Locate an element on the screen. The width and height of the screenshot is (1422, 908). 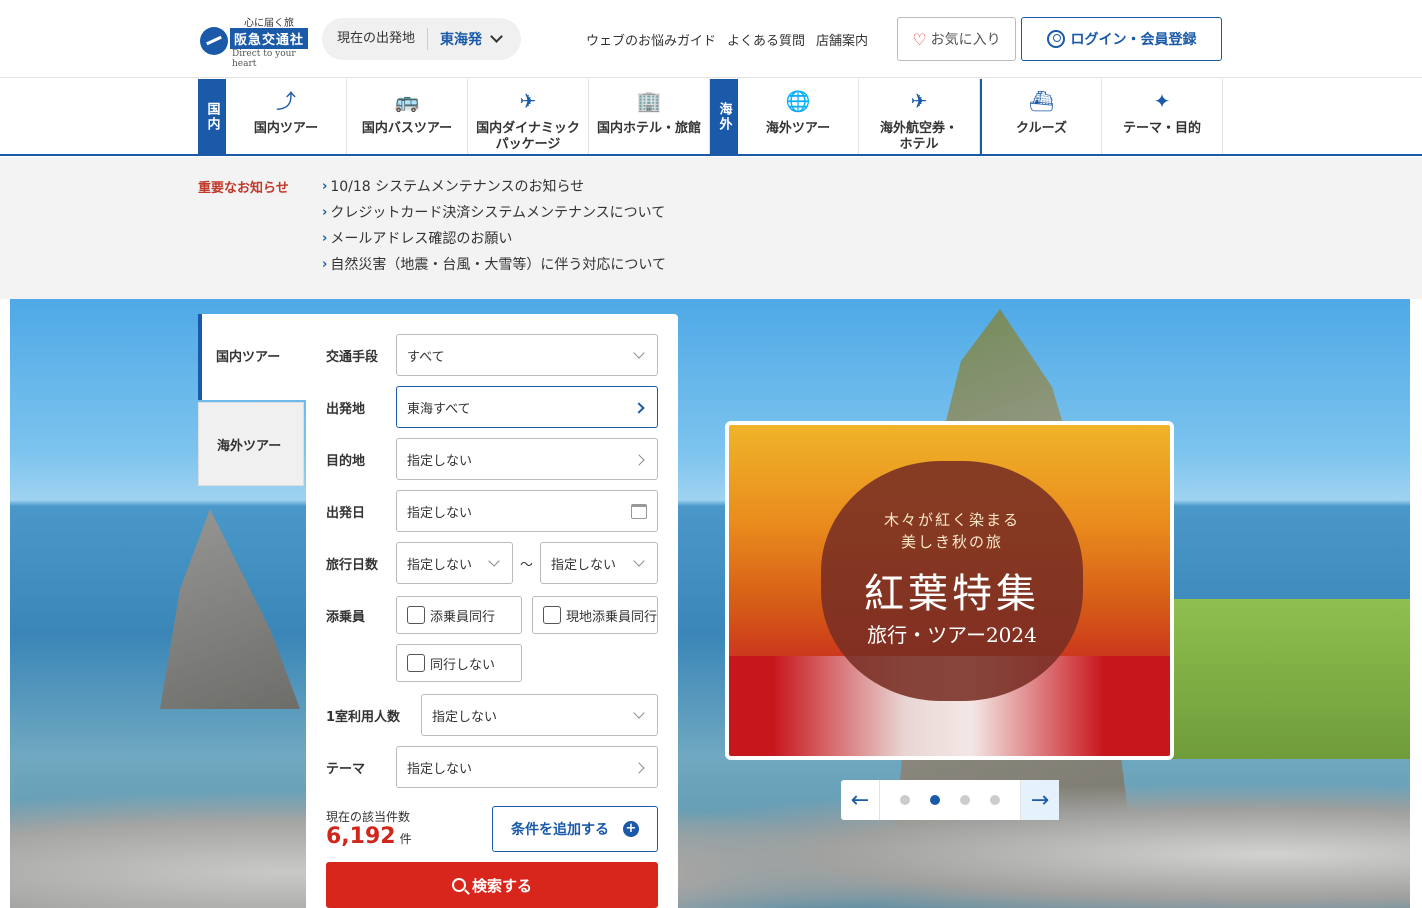
sparkle-icon: ✦ is located at coordinates (1162, 101).